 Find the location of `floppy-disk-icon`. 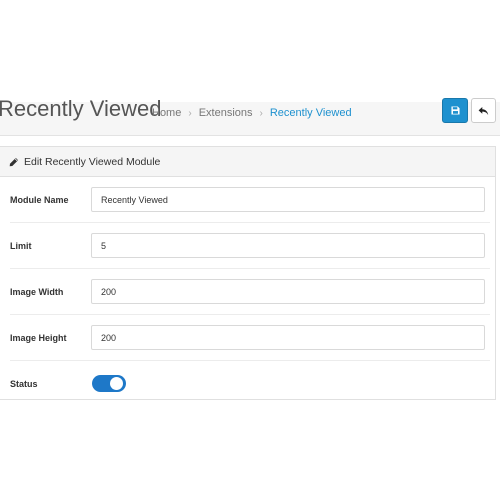

floppy-disk-icon is located at coordinates (455, 110).